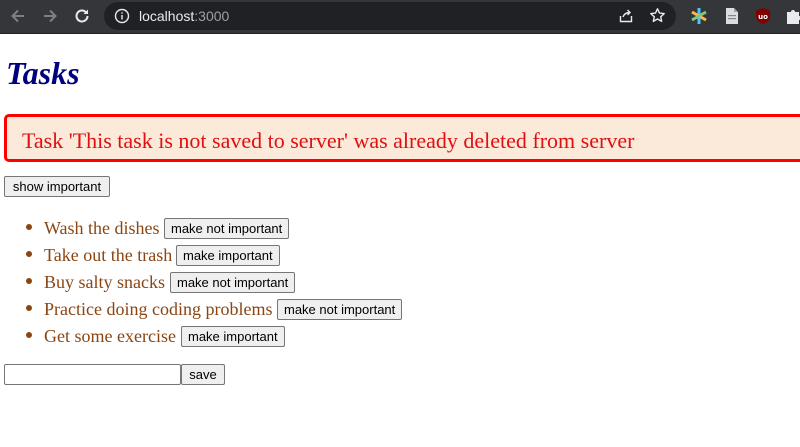 Image resolution: width=800 pixels, height=447 pixels. I want to click on svg-text: uo, so click(763, 17).